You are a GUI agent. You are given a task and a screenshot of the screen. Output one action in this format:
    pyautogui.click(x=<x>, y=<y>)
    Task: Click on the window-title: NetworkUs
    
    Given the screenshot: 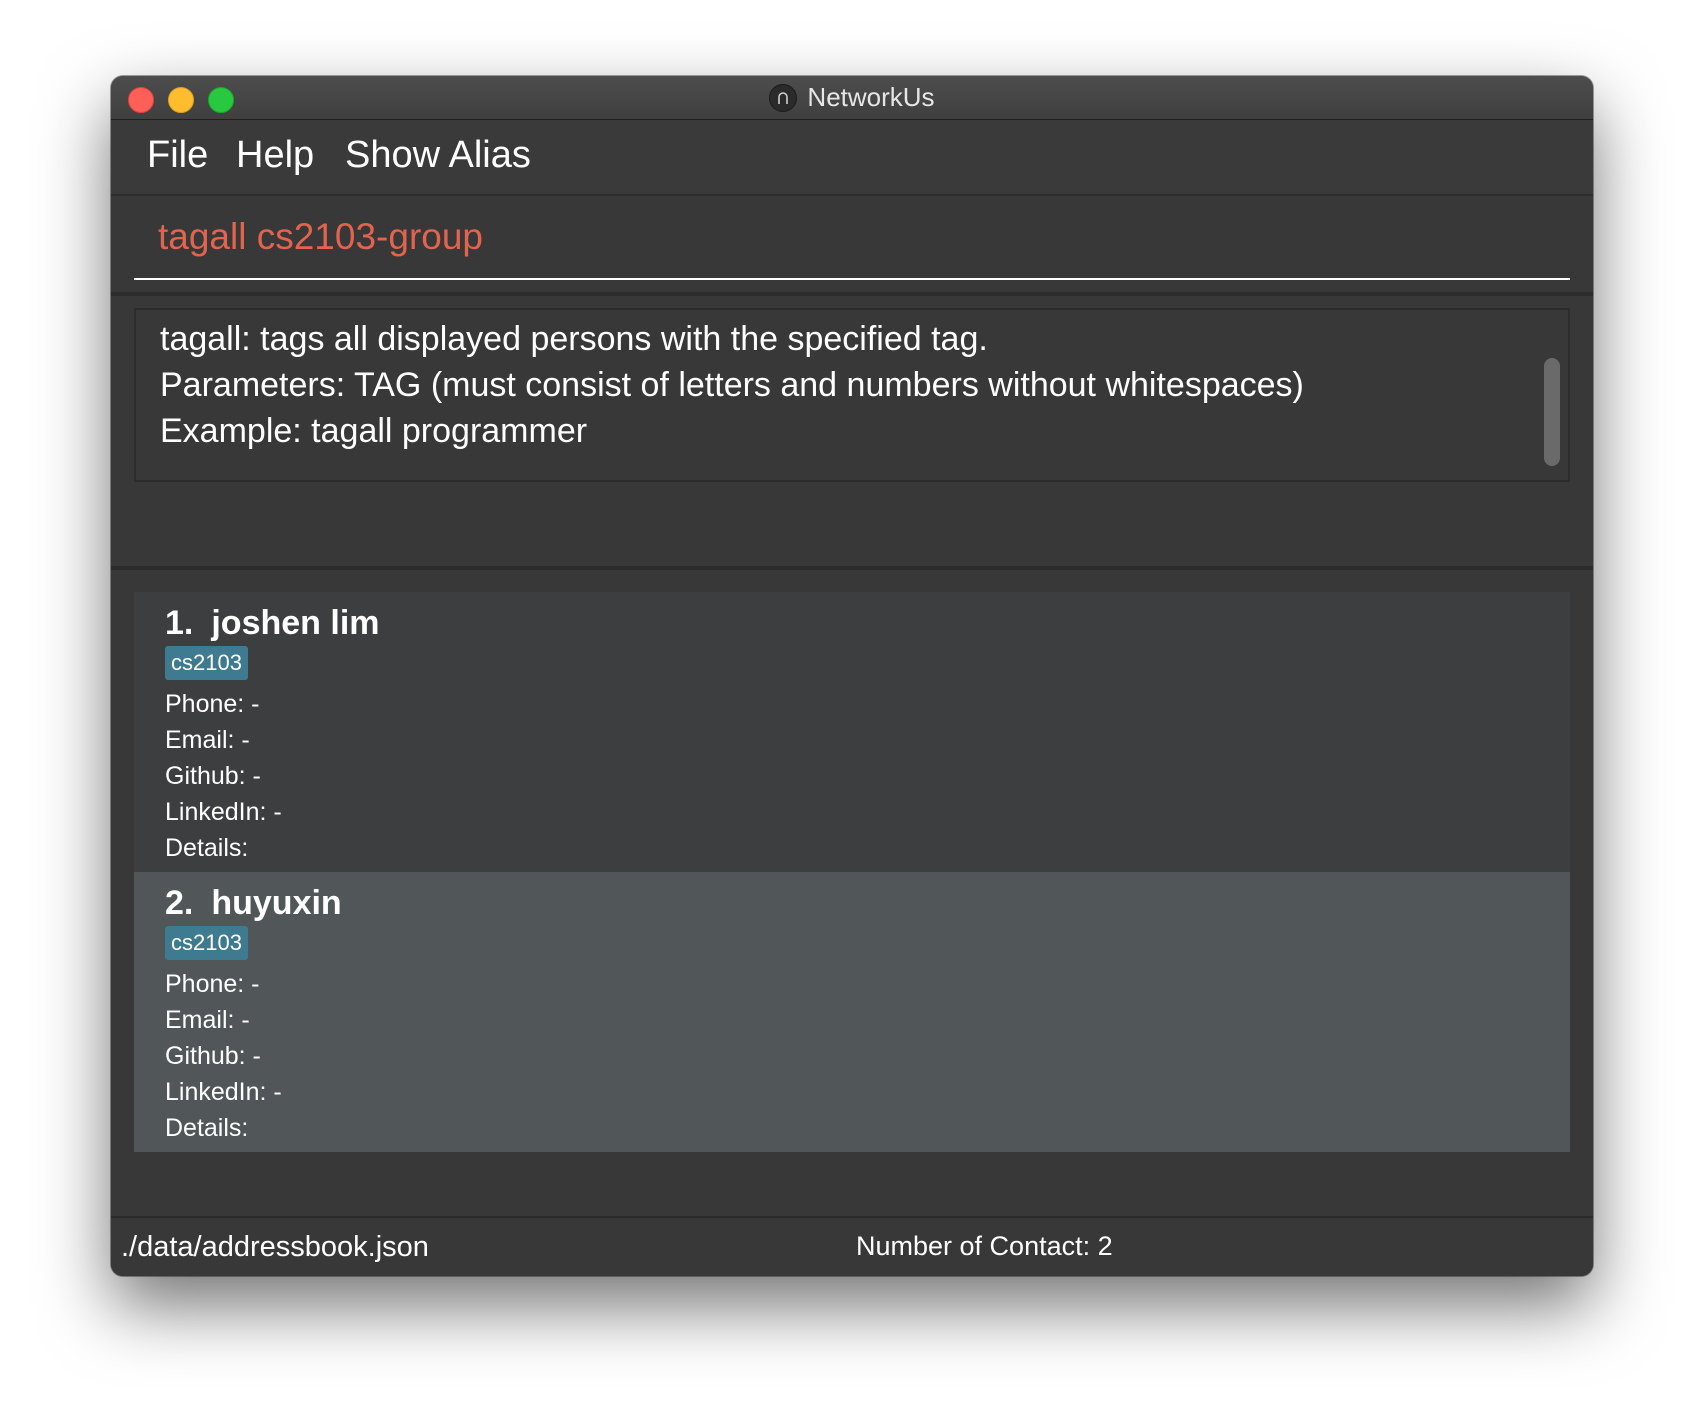 What is the action you would take?
    pyautogui.click(x=871, y=97)
    